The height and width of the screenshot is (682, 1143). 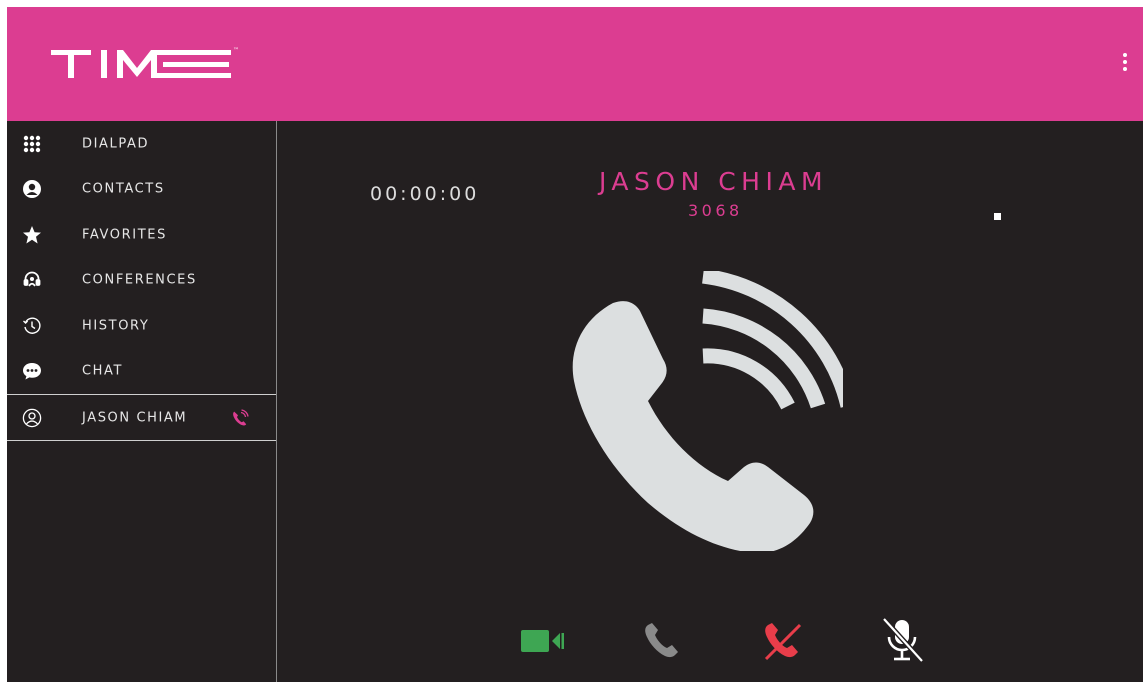 What do you see at coordinates (116, 326) in the screenshot?
I see `sidebar-item-label: HISTORY` at bounding box center [116, 326].